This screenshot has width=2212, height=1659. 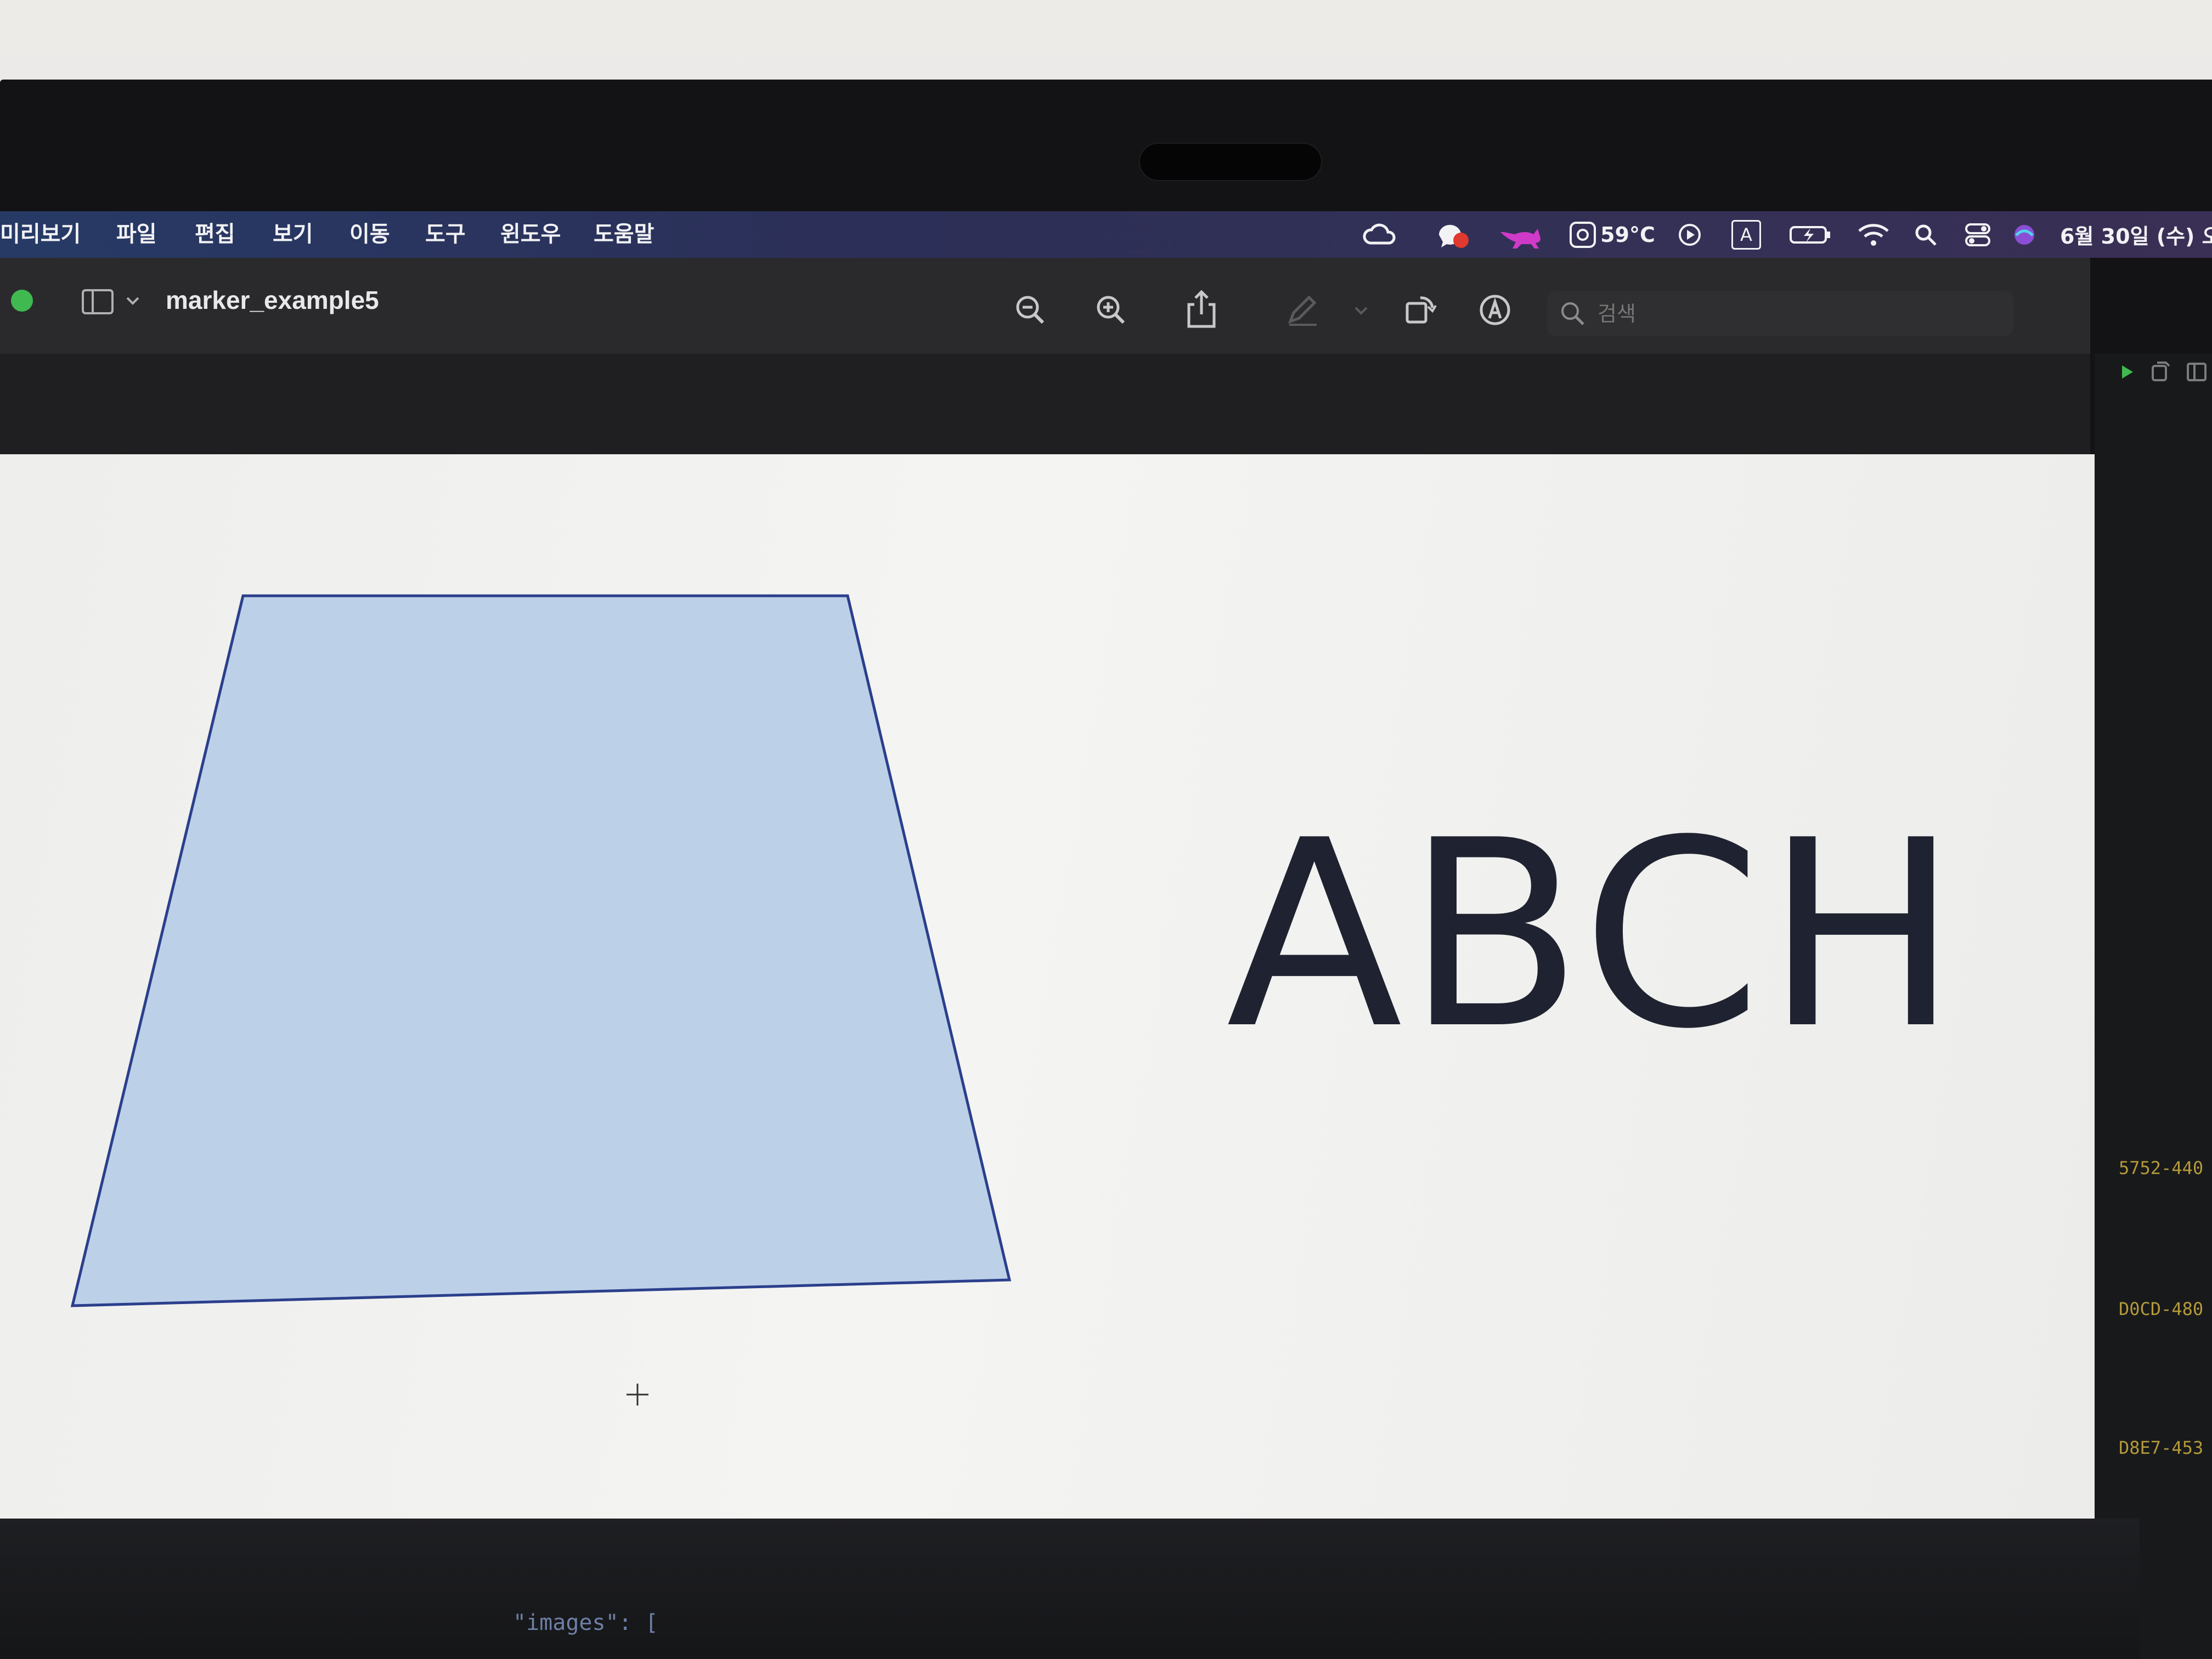 What do you see at coordinates (40, 235) in the screenshot?
I see `menu-app-name: 미리보기` at bounding box center [40, 235].